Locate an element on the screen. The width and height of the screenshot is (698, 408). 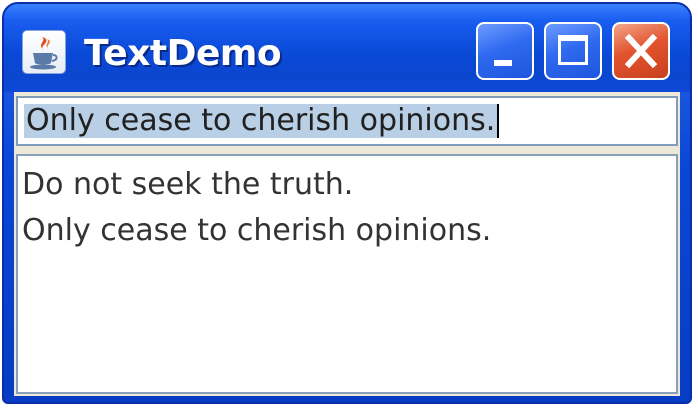
minimize-button is located at coordinates (505, 51).